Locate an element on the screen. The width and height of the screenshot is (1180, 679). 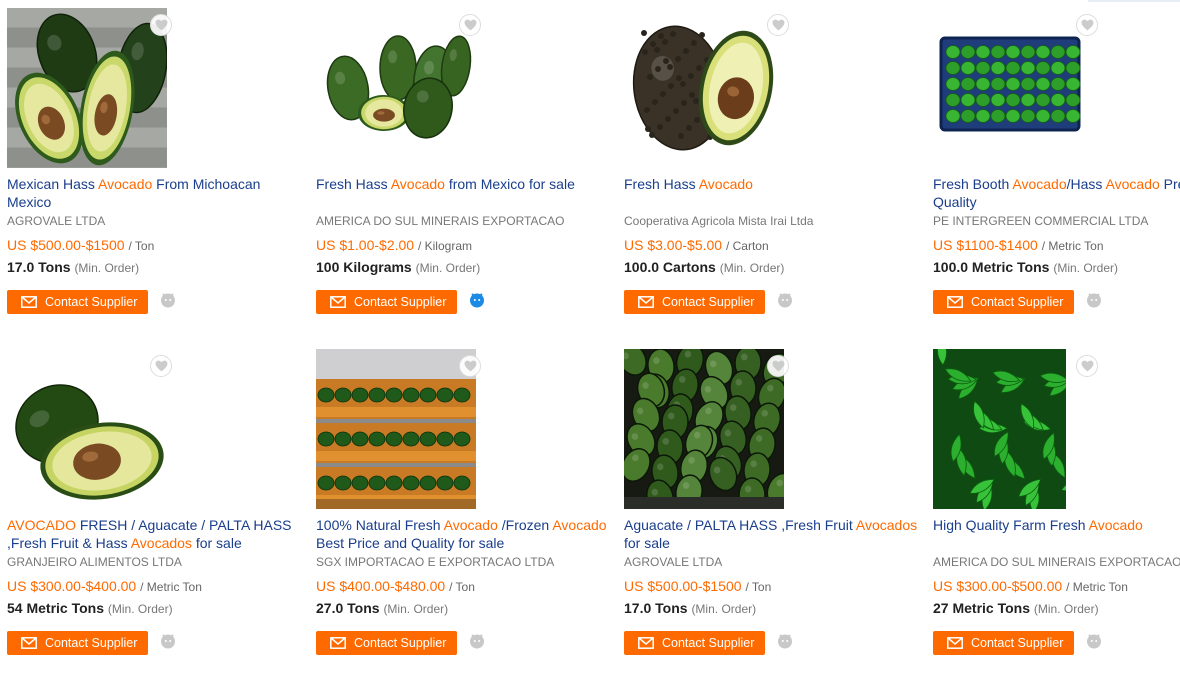
title-text: Fresh Hass is located at coordinates (661, 184).